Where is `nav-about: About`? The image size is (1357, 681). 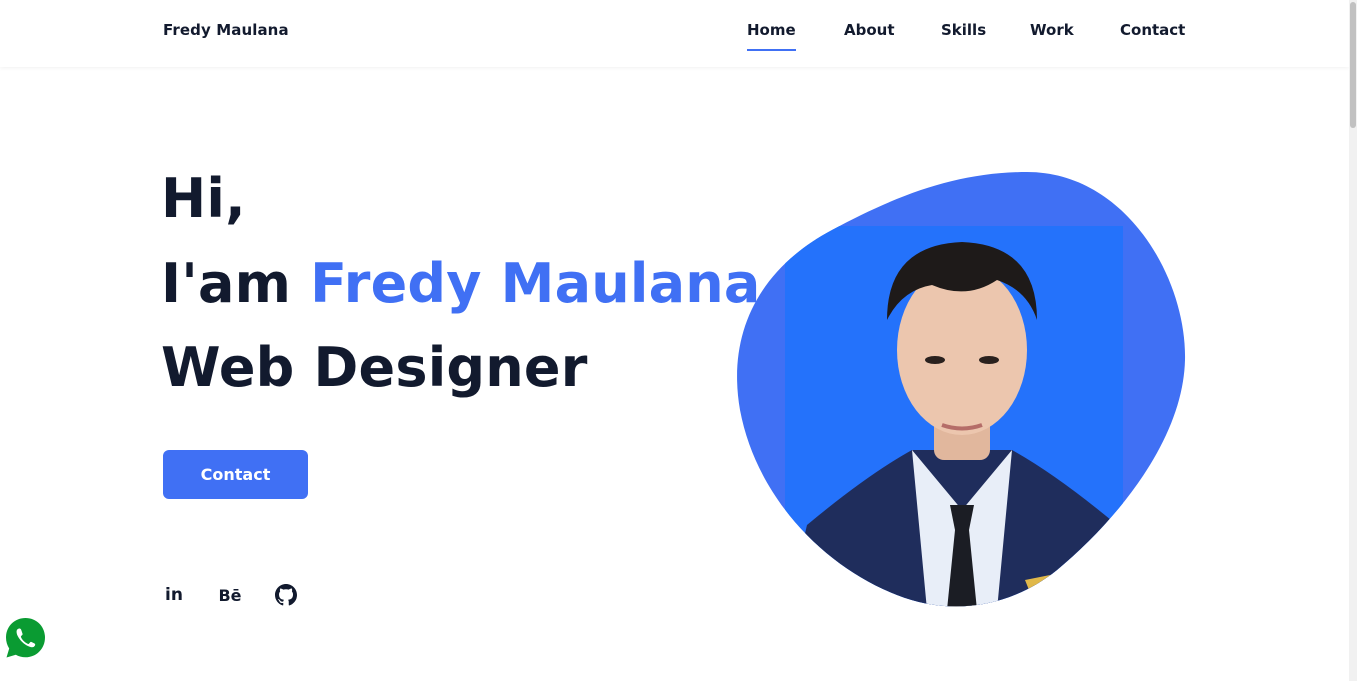
nav-about: About is located at coordinates (869, 35).